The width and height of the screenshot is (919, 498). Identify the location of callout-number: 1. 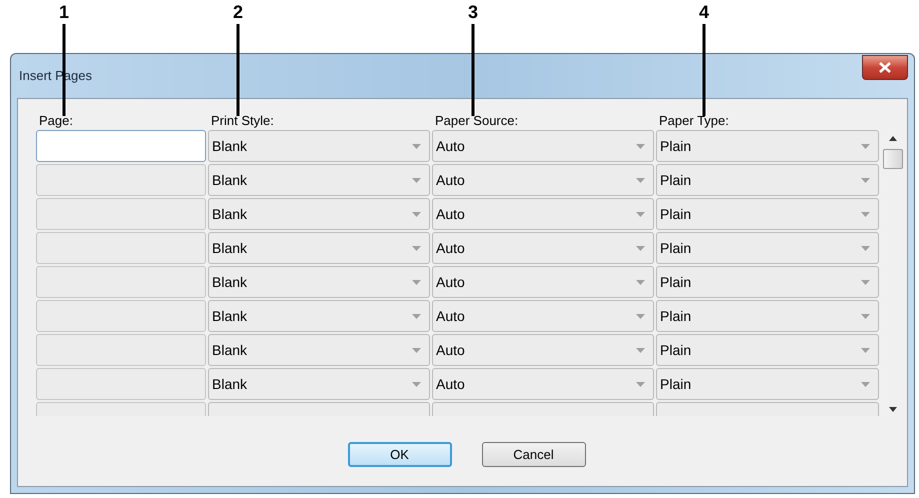
(64, 12).